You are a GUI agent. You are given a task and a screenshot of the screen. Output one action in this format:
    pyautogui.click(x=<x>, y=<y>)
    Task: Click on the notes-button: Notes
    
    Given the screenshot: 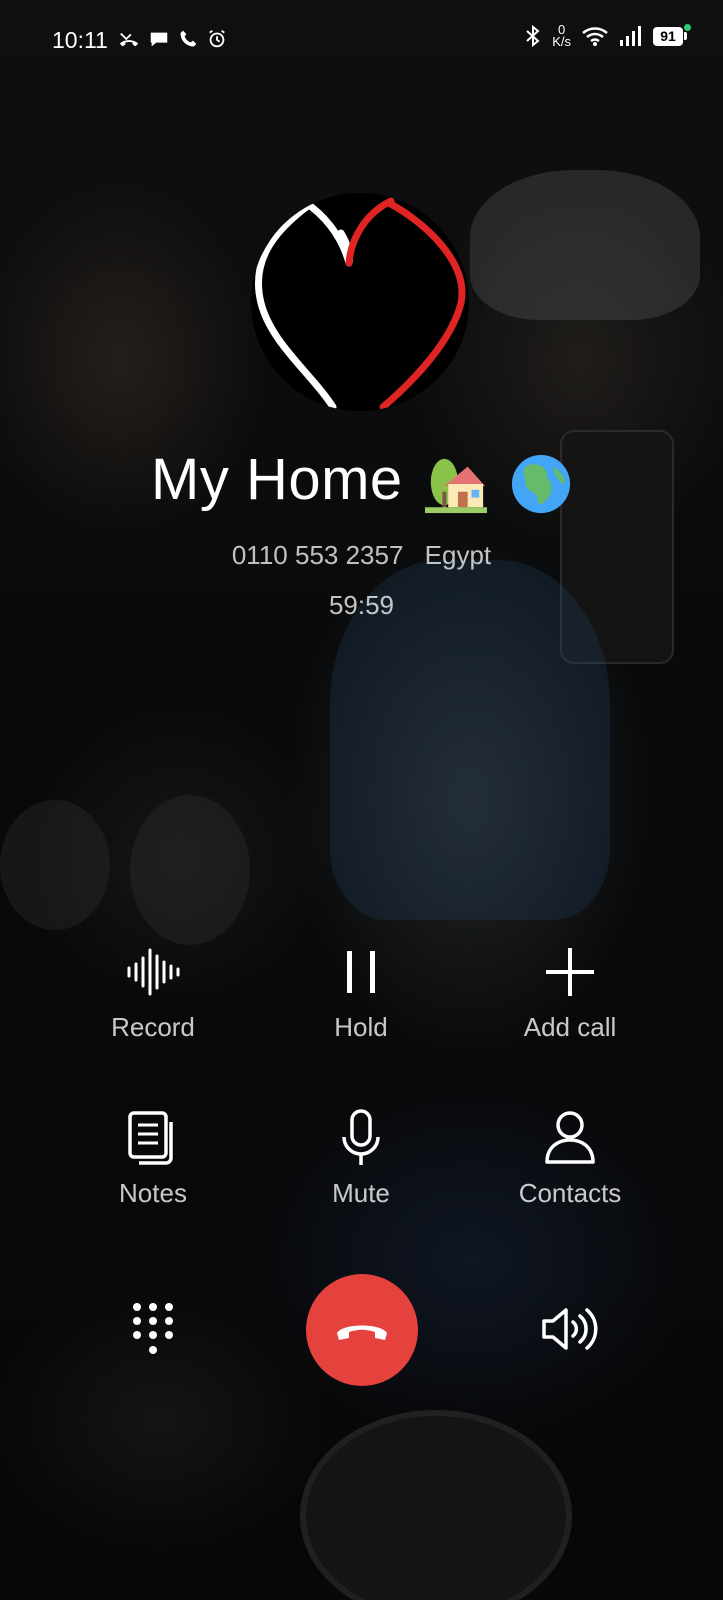 What is the action you would take?
    pyautogui.click(x=153, y=1158)
    